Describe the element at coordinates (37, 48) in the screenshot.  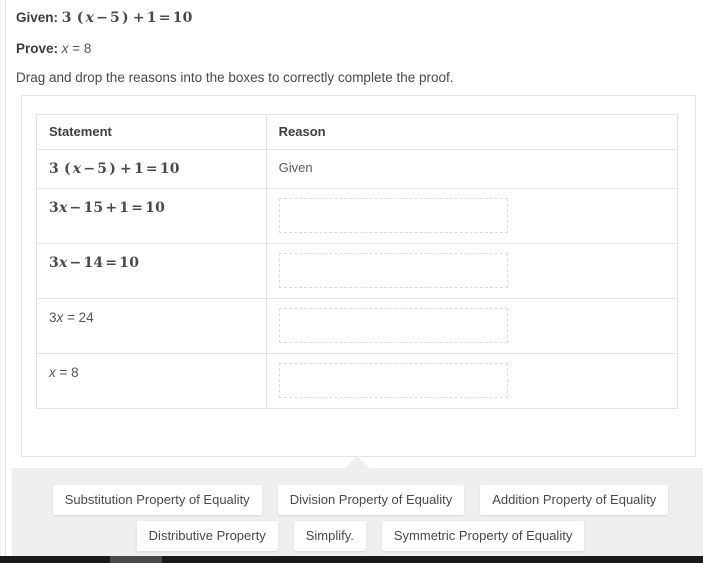
I see `prove-label: Prove:` at that location.